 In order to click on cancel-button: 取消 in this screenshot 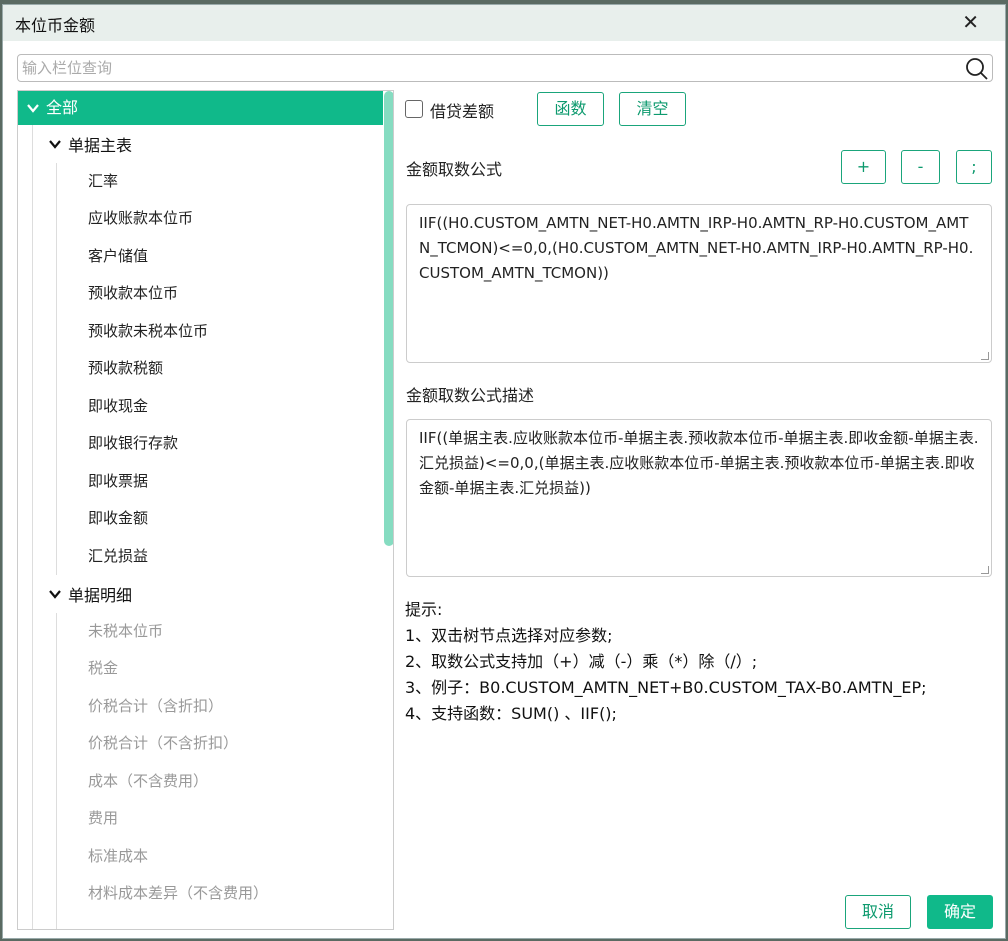, I will do `click(878, 912)`.